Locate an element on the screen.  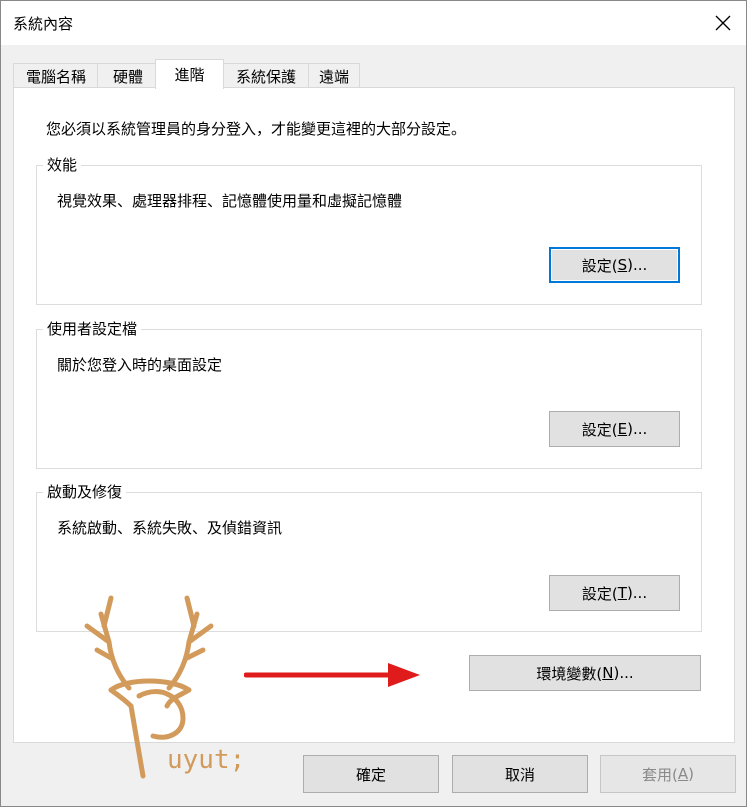
tab-hardware: 硬體 is located at coordinates (128, 75).